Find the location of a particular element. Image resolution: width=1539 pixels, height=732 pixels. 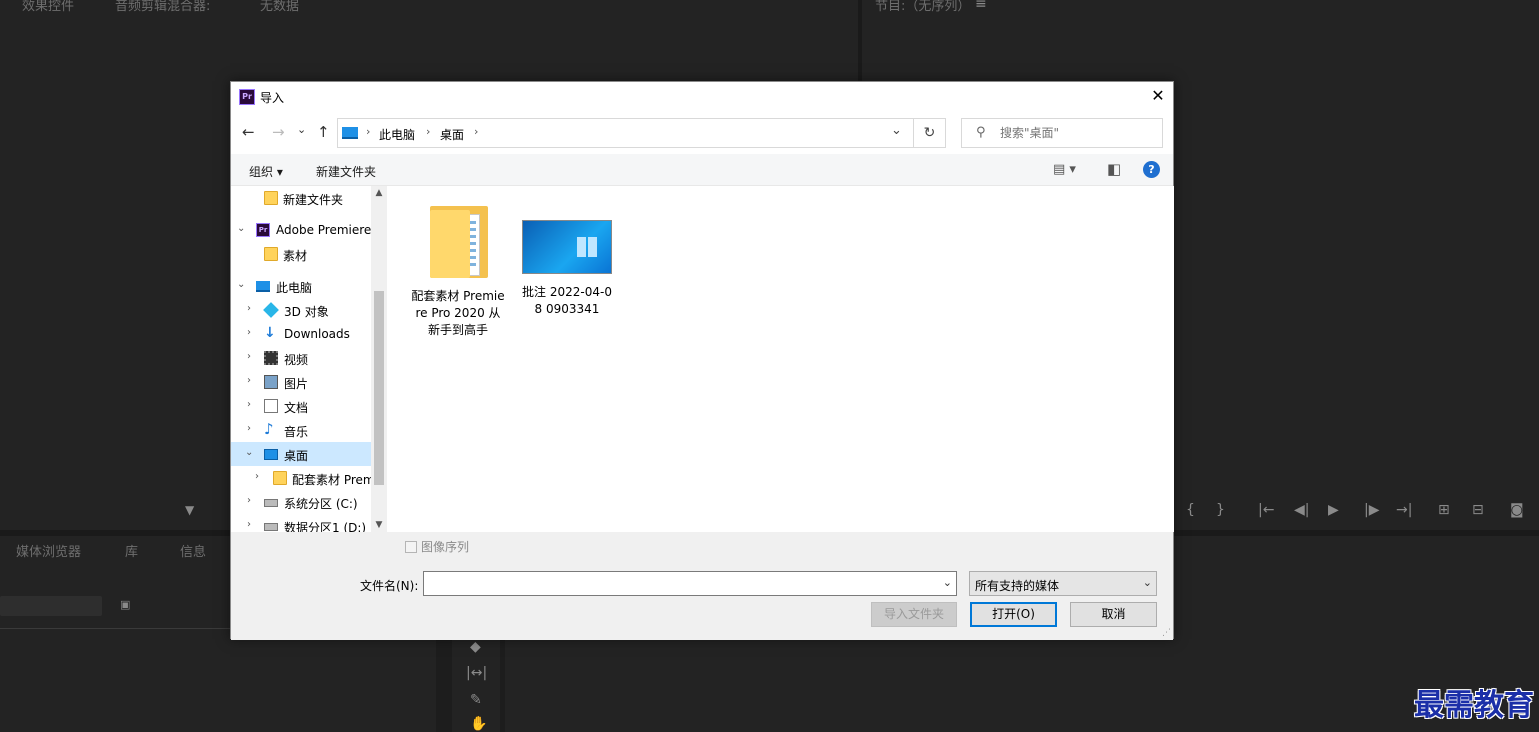

lift-icon: ⊞ is located at coordinates (1444, 510).